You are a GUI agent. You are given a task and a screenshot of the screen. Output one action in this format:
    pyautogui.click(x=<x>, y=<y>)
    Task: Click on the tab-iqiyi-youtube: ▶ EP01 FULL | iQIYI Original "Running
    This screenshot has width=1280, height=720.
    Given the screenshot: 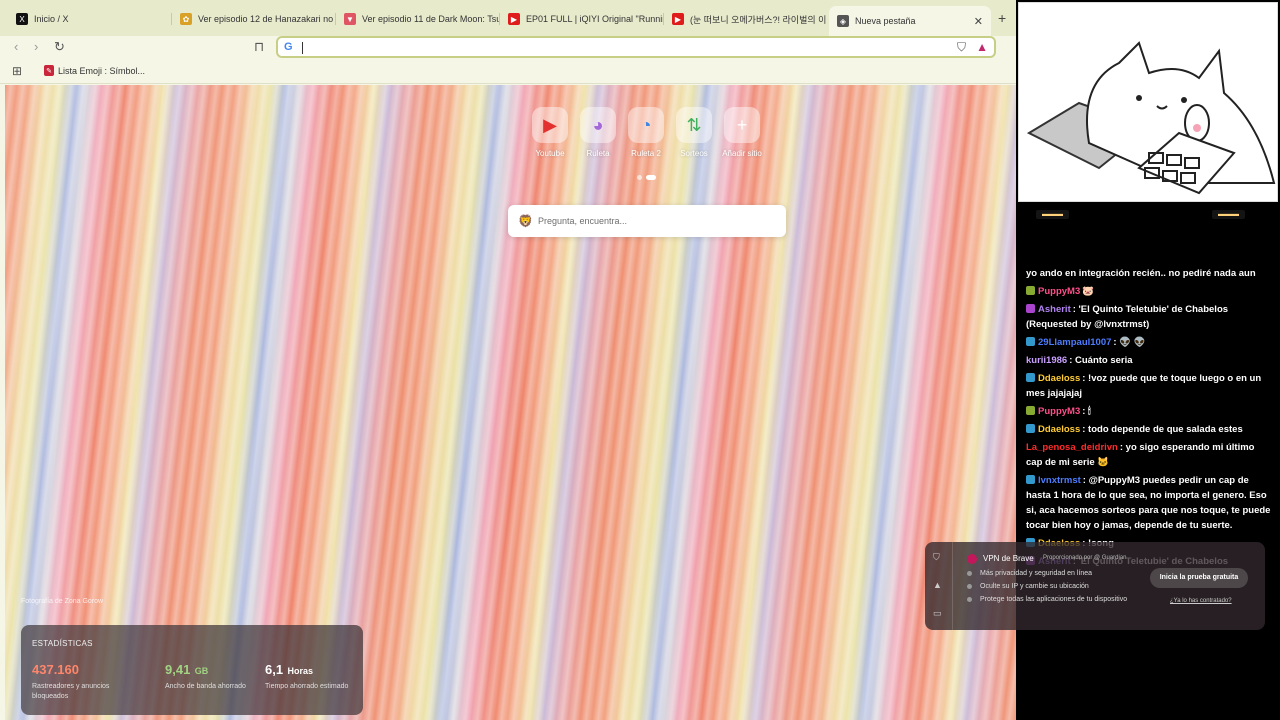 What is the action you would take?
    pyautogui.click(x=582, y=19)
    